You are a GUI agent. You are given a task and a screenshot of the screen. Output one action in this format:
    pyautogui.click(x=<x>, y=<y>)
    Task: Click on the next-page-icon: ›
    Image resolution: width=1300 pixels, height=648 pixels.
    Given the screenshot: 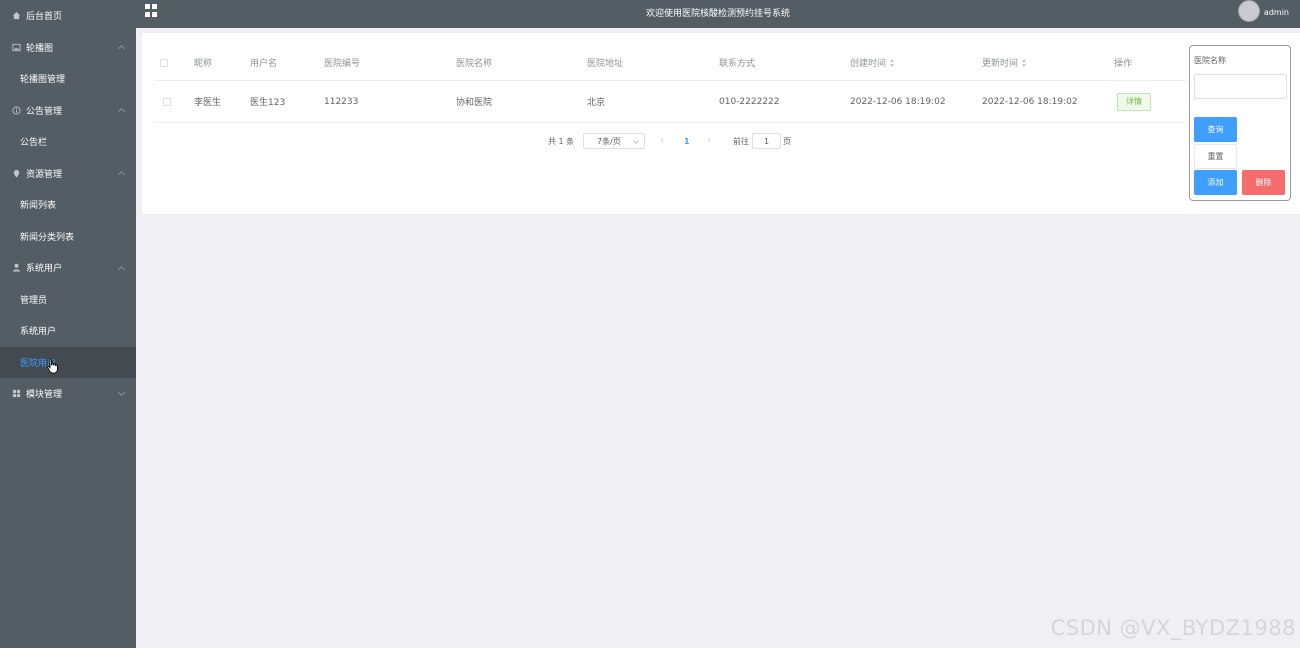 What is the action you would take?
    pyautogui.click(x=709, y=141)
    